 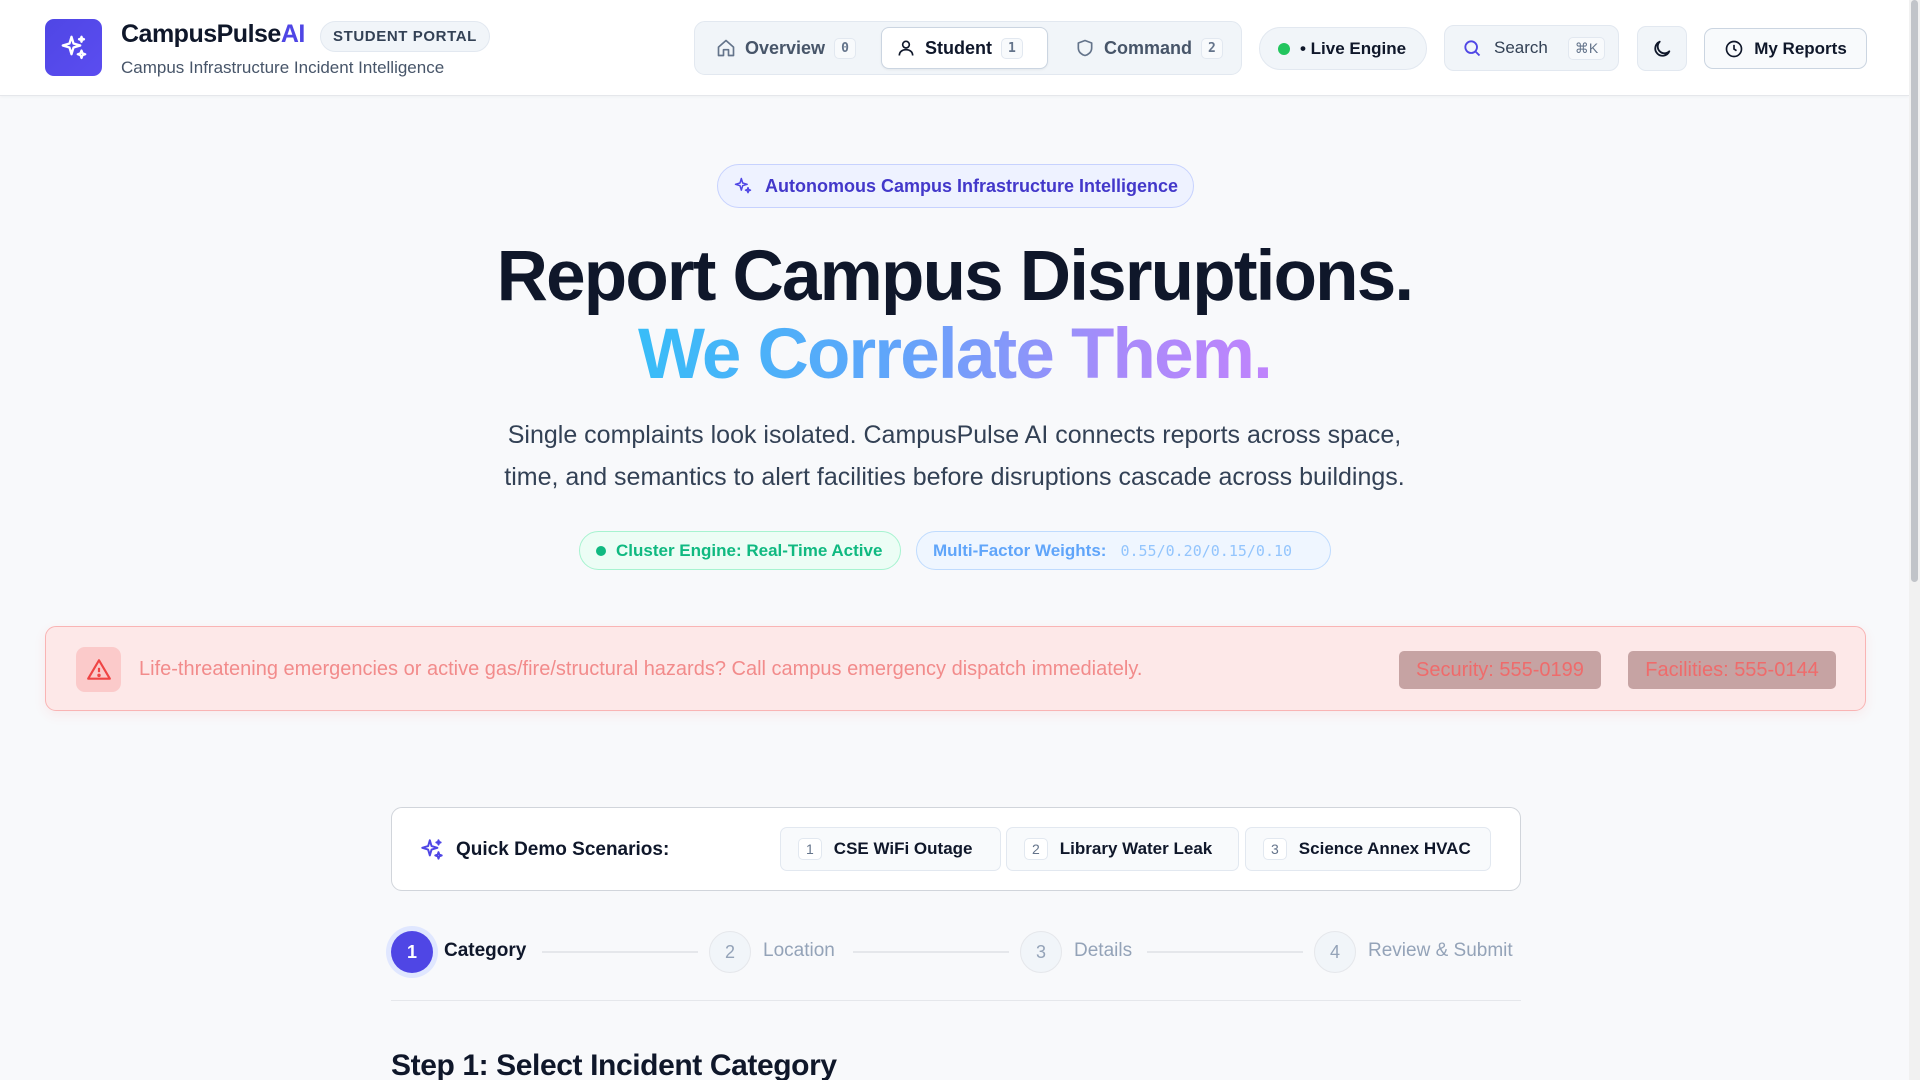 What do you see at coordinates (906, 48) in the screenshot?
I see `user-icon` at bounding box center [906, 48].